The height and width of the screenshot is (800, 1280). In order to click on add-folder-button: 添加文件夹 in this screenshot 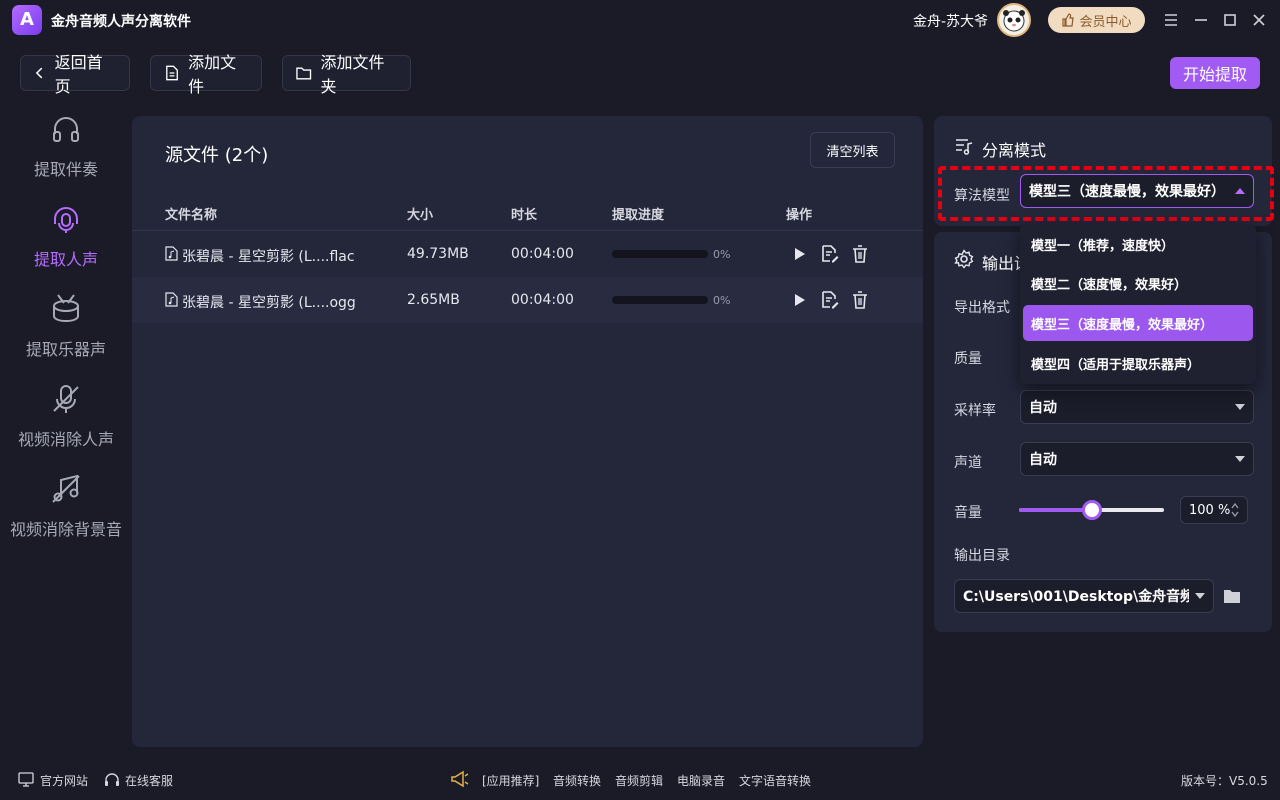, I will do `click(346, 74)`.